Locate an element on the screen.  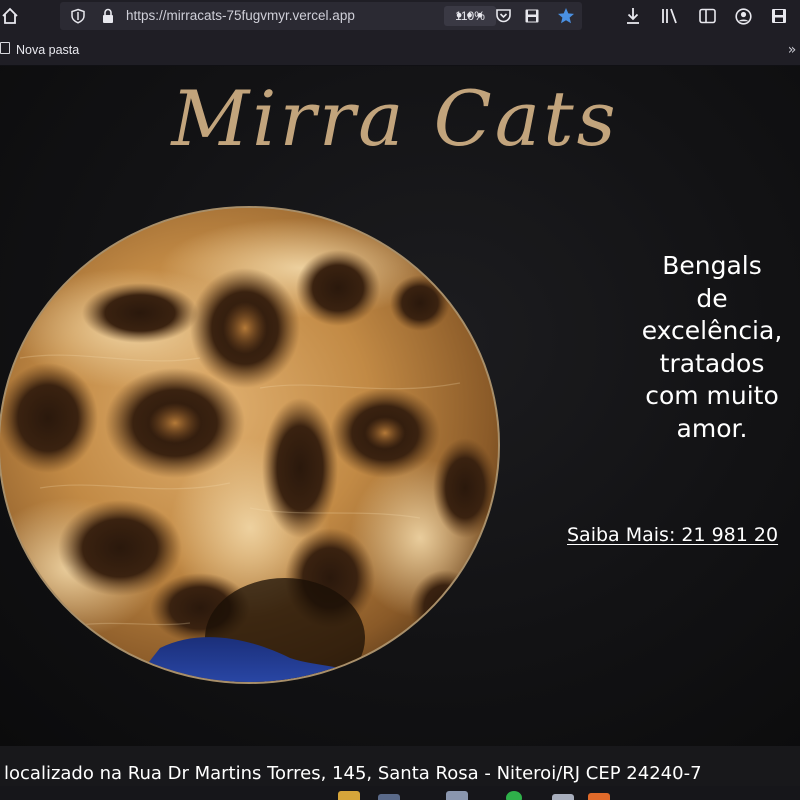
home-icon is located at coordinates (11, 16).